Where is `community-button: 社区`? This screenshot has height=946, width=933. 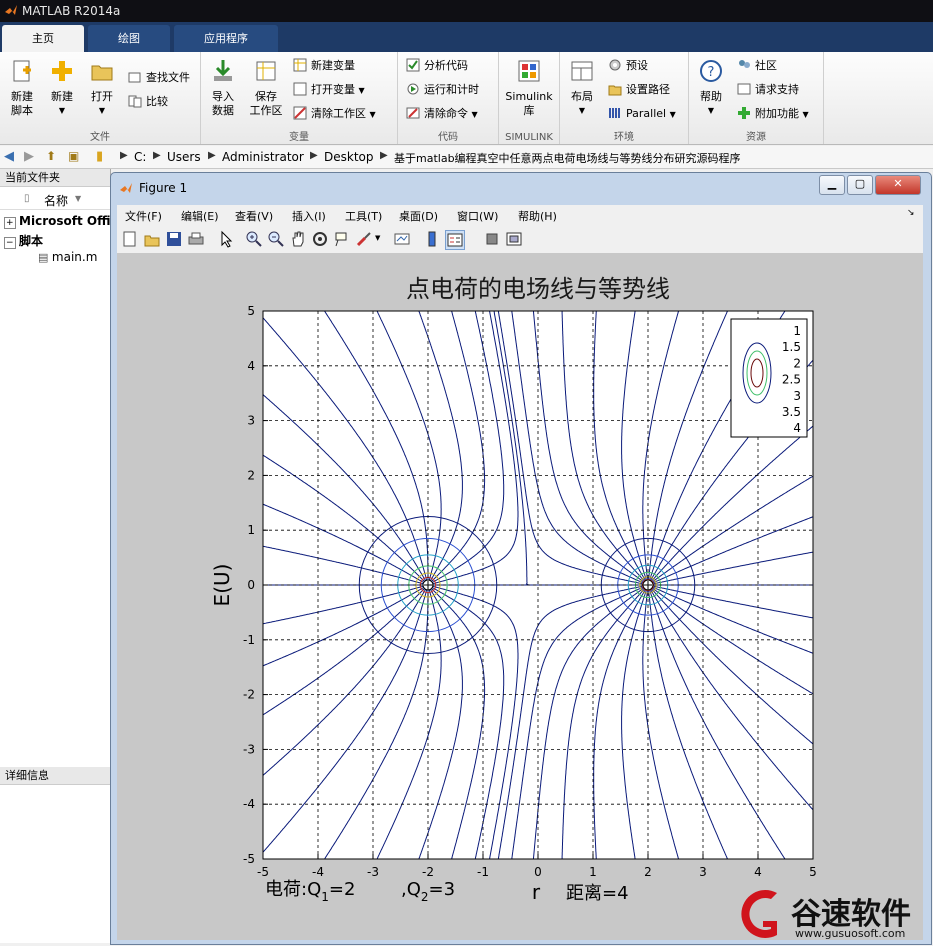
community-button: 社区 is located at coordinates (757, 66).